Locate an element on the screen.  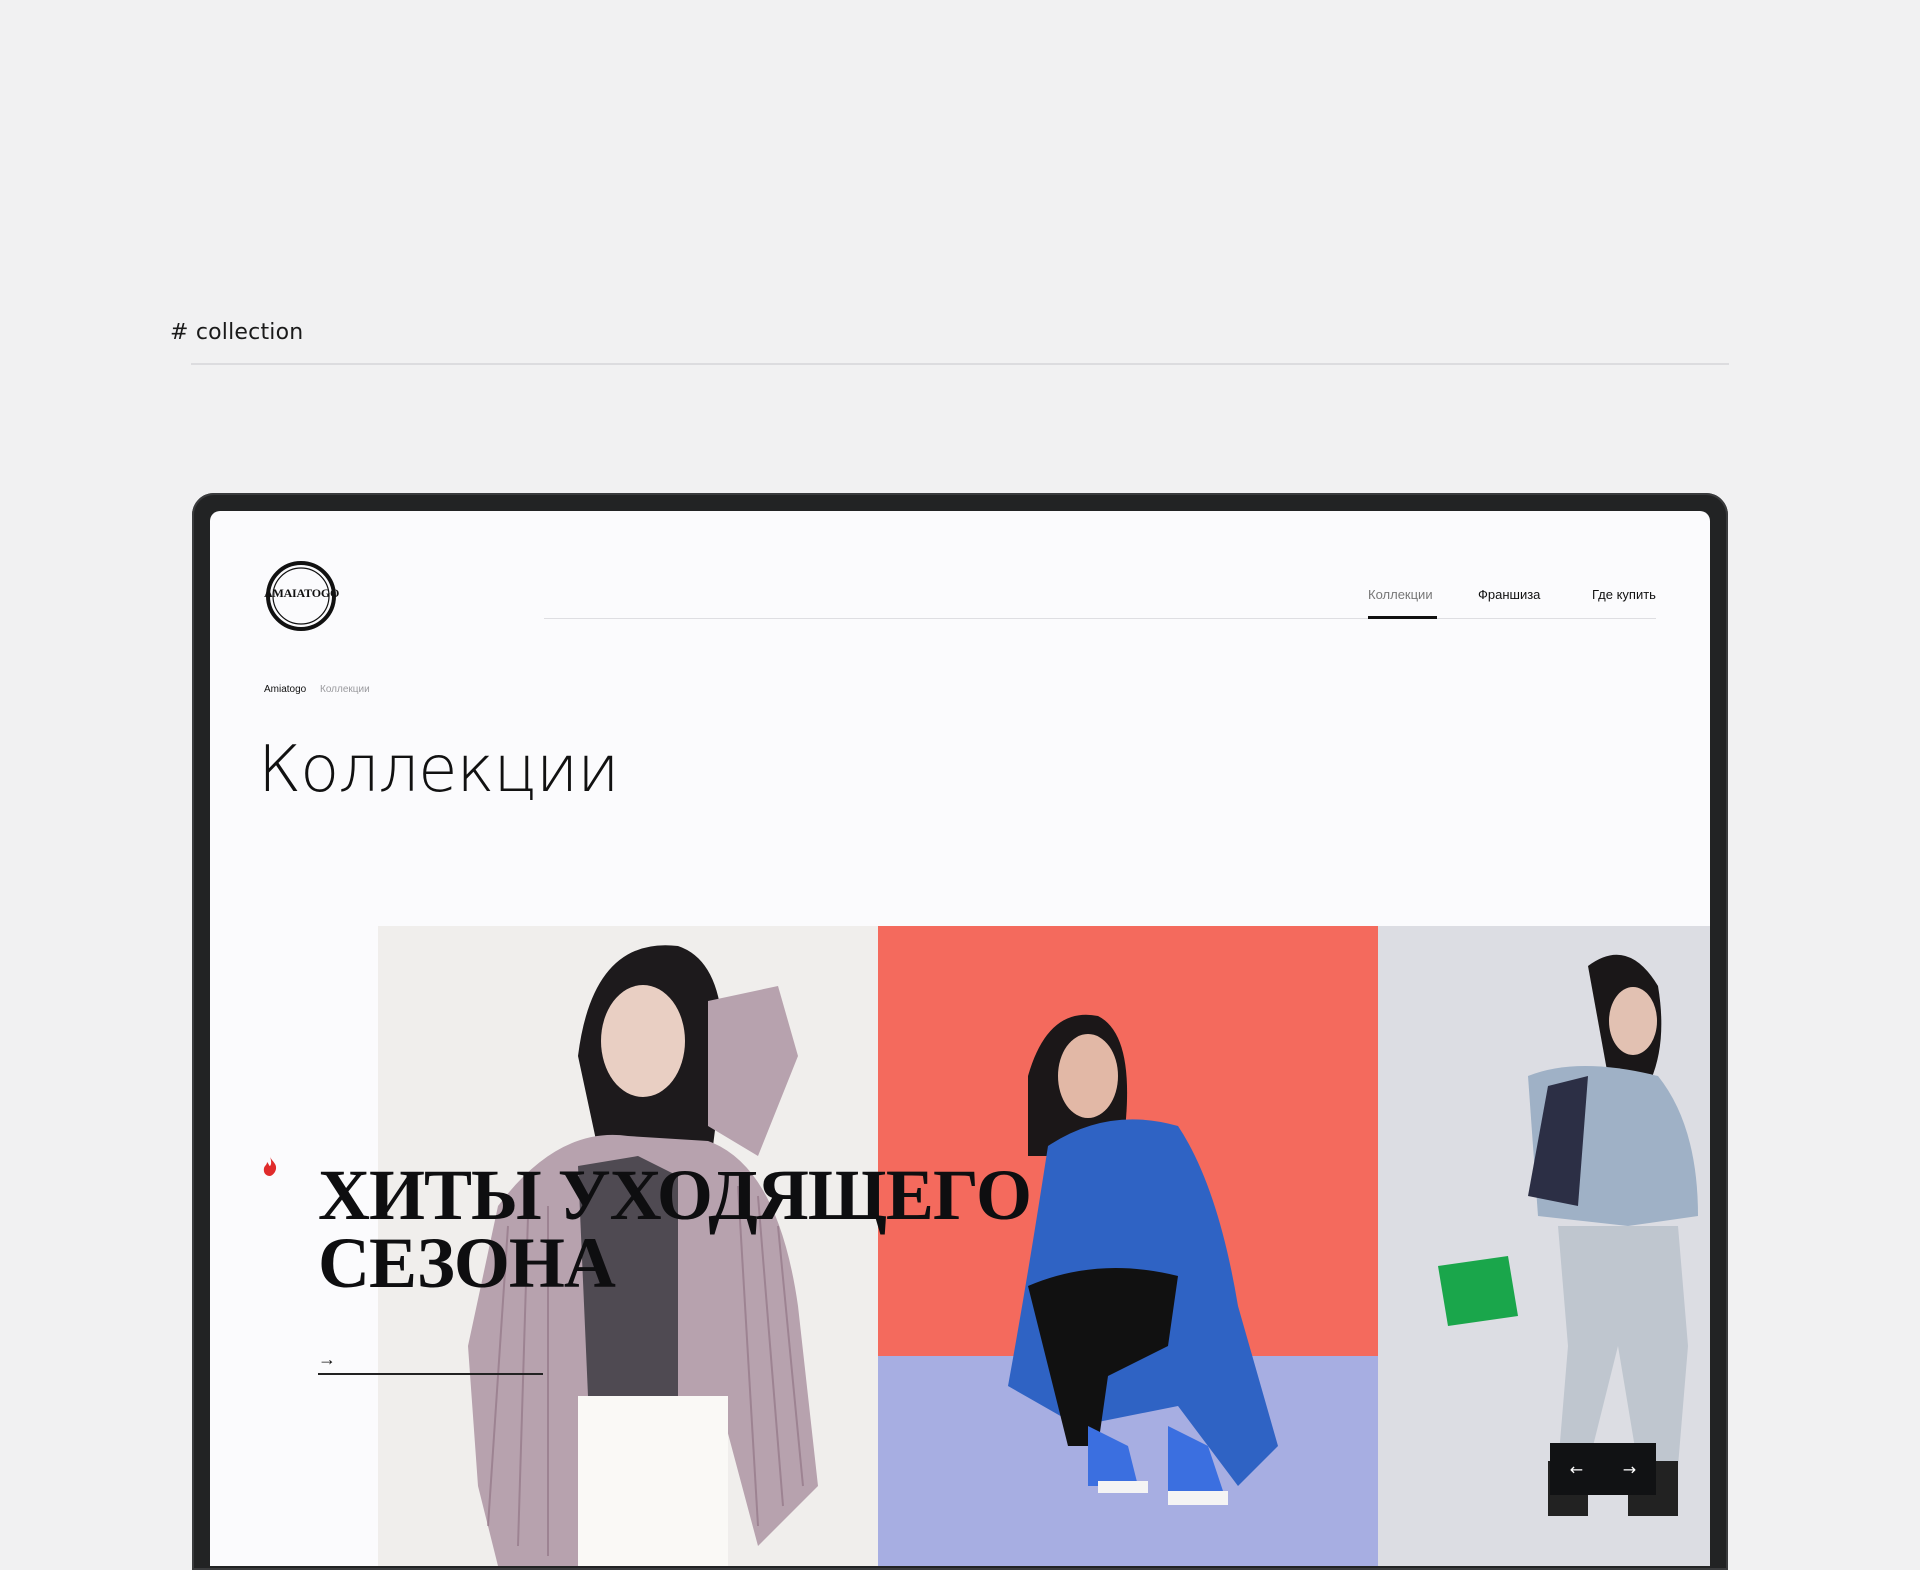
nav-divider is located at coordinates (1100, 618).